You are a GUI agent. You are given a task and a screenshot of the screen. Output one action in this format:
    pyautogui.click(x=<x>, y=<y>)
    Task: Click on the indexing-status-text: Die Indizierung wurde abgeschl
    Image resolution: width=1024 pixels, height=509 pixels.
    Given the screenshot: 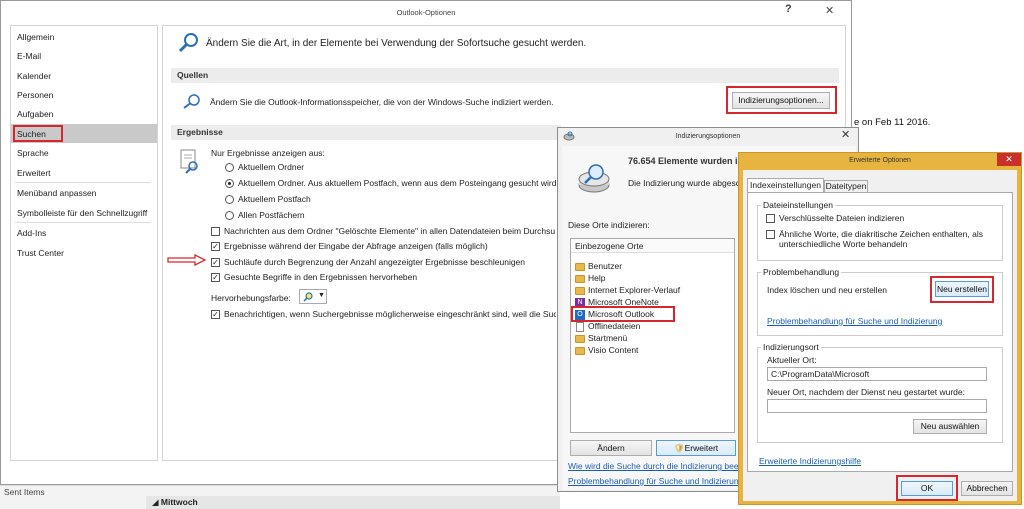 What is the action you would take?
    pyautogui.click(x=687, y=183)
    